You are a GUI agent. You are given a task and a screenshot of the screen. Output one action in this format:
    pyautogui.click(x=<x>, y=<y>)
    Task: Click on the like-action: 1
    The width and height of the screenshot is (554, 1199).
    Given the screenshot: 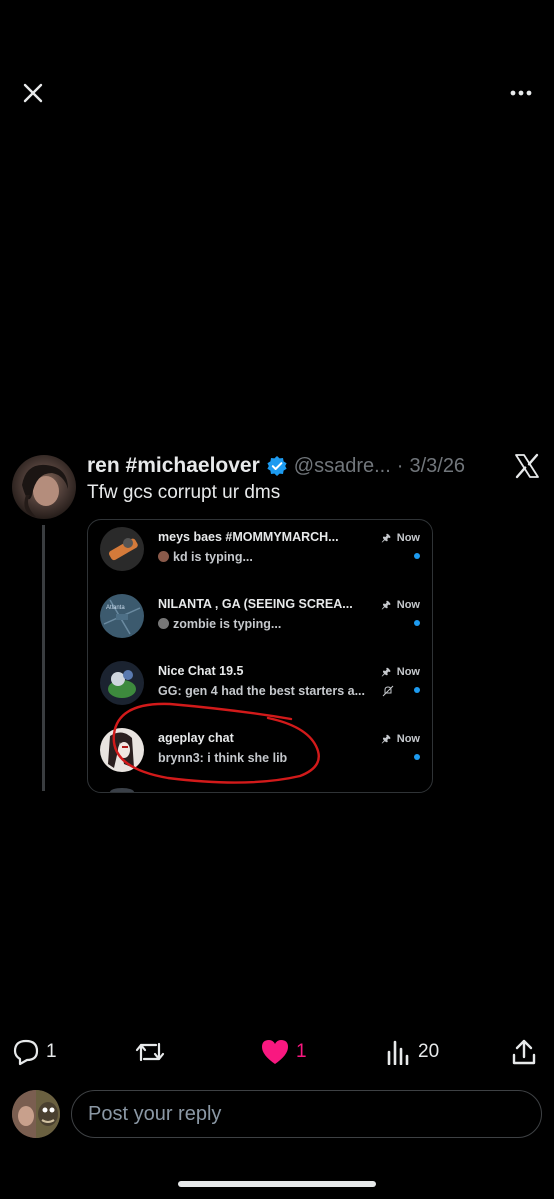 What is the action you would take?
    pyautogui.click(x=283, y=1052)
    